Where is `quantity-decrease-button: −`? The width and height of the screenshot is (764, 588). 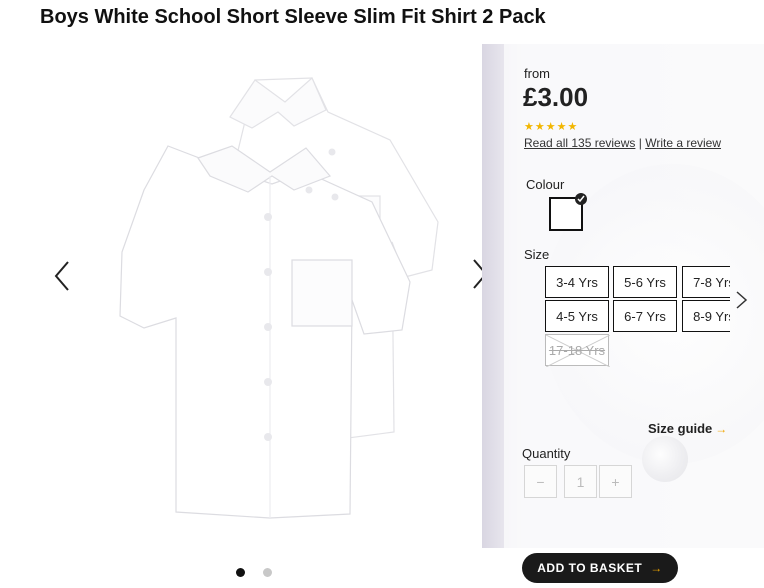
quantity-decrease-button: − is located at coordinates (540, 481).